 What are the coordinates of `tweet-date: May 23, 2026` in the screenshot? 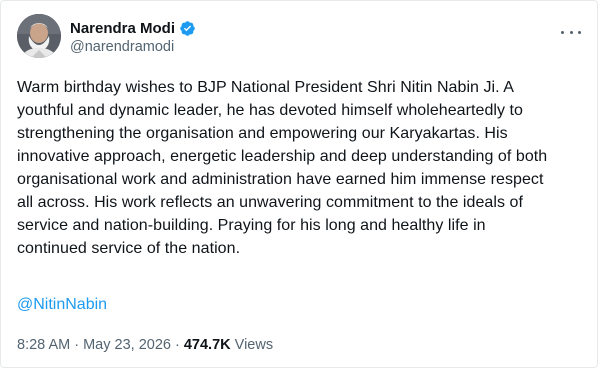 It's located at (127, 345).